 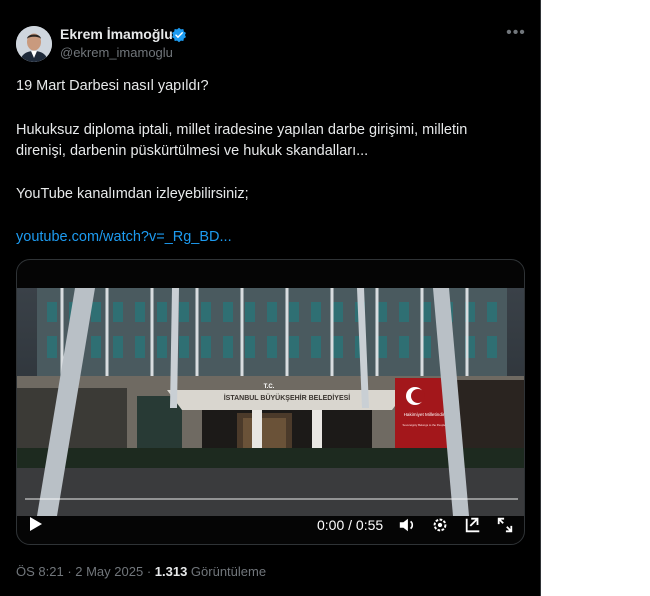 I want to click on video-time: 0:00 / 0:55, so click(x=350, y=525).